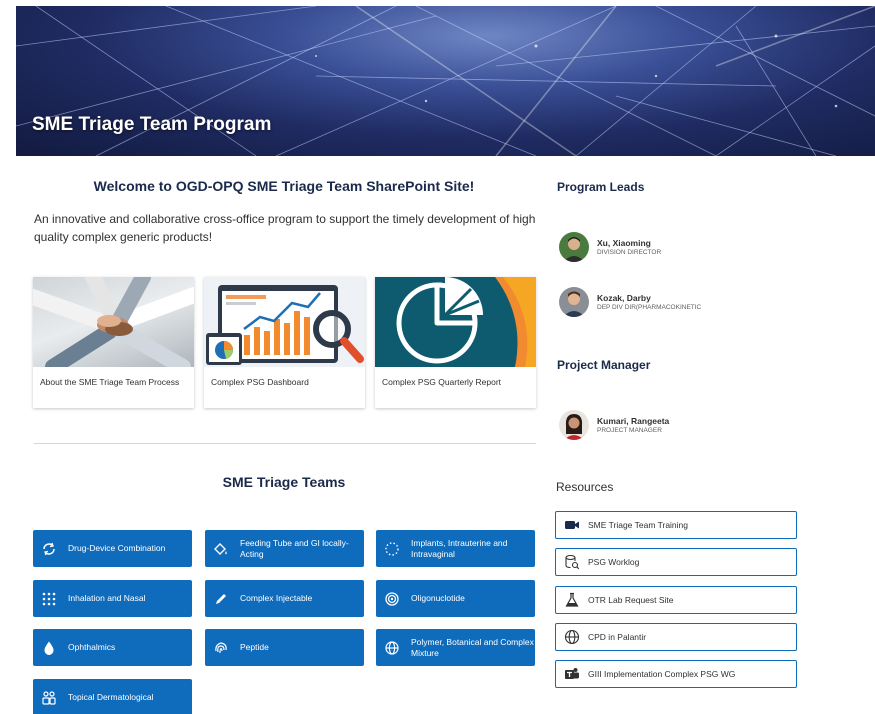 This screenshot has height=714, width=875. I want to click on section-divider, so click(285, 443).